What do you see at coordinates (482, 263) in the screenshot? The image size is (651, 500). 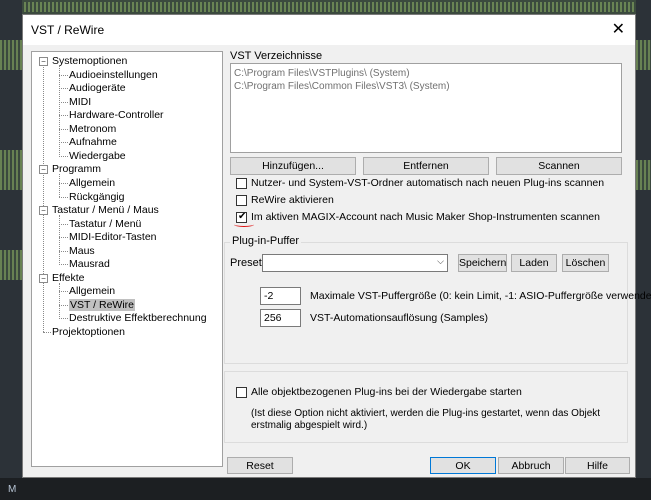 I see `save-preset-button: Speichern` at bounding box center [482, 263].